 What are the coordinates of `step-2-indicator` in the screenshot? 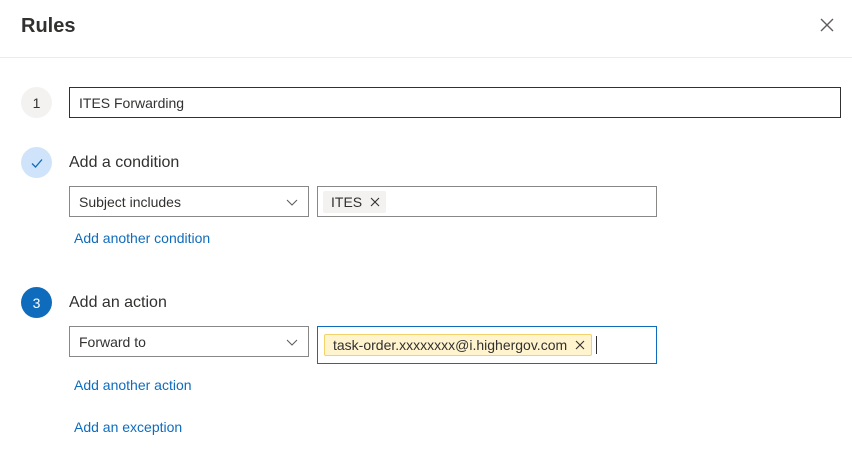 It's located at (36, 162).